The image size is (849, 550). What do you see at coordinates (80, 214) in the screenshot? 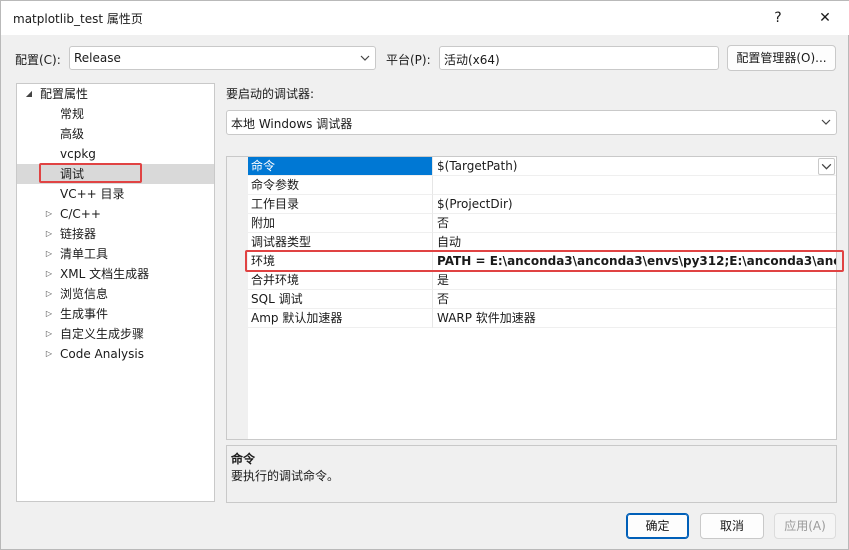
I see `tree-item-label: C/C++` at bounding box center [80, 214].